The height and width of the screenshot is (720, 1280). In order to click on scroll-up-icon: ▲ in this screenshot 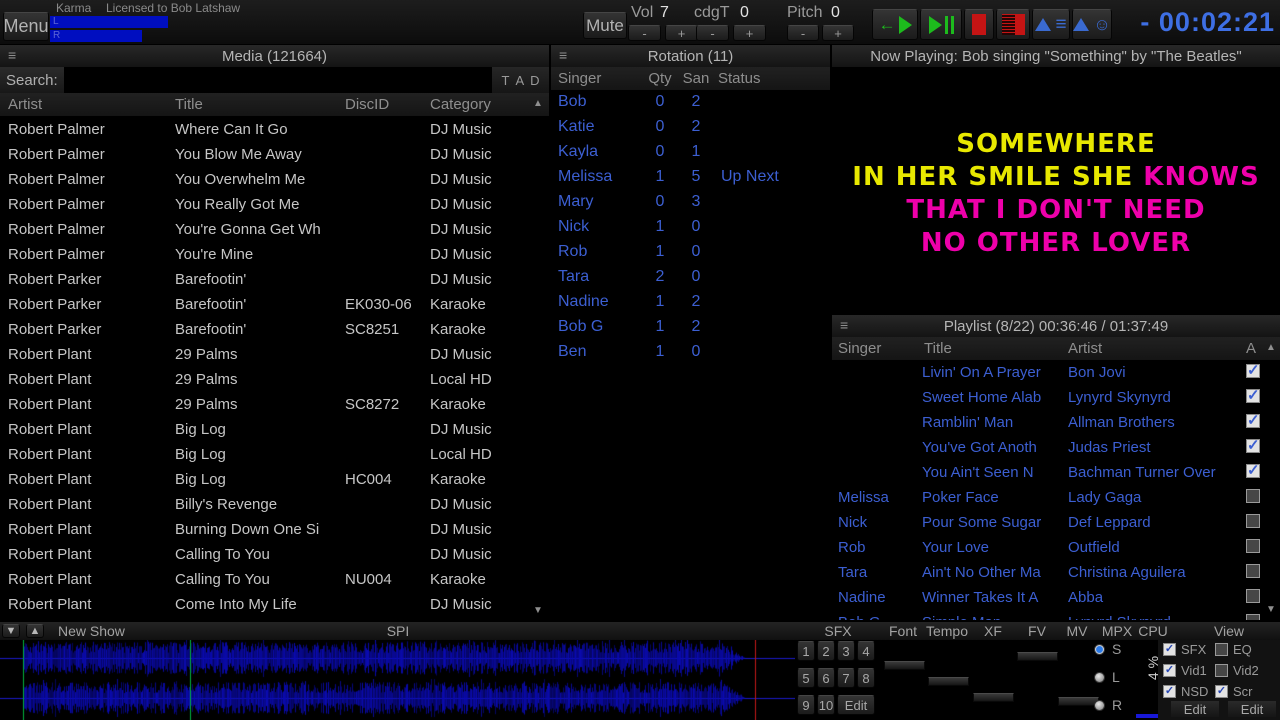, I will do `click(538, 104)`.